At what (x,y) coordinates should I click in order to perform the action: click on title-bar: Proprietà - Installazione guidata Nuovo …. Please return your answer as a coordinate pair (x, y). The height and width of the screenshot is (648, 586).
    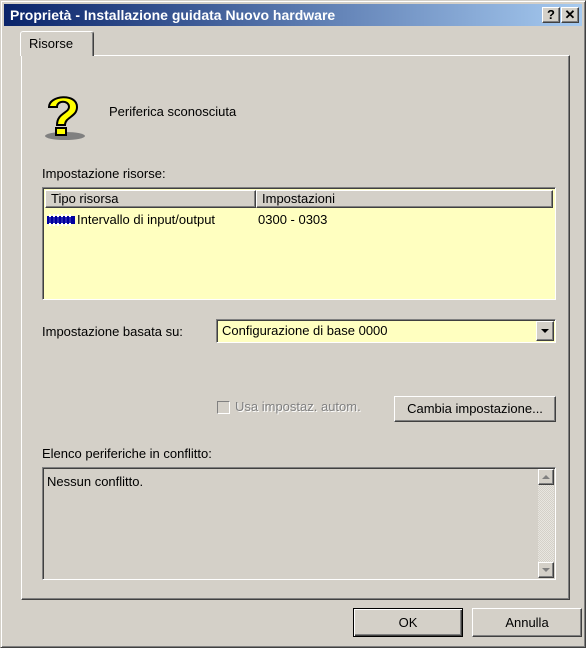
    Looking at the image, I should click on (293, 15).